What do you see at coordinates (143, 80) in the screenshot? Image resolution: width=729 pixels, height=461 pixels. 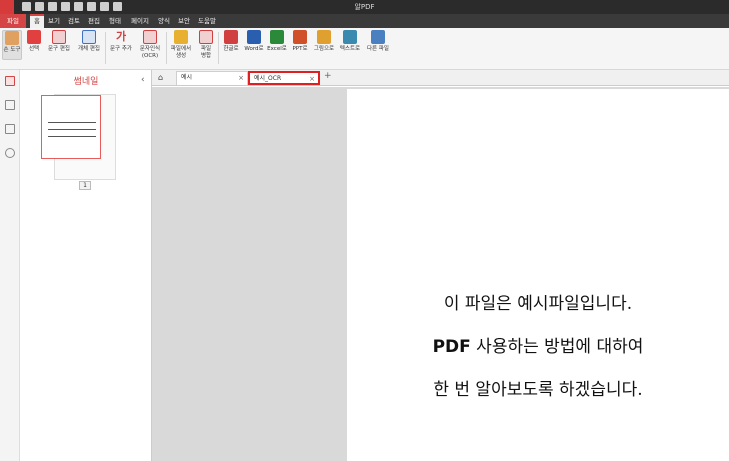 I see `collapse-panel-icon: ‹` at bounding box center [143, 80].